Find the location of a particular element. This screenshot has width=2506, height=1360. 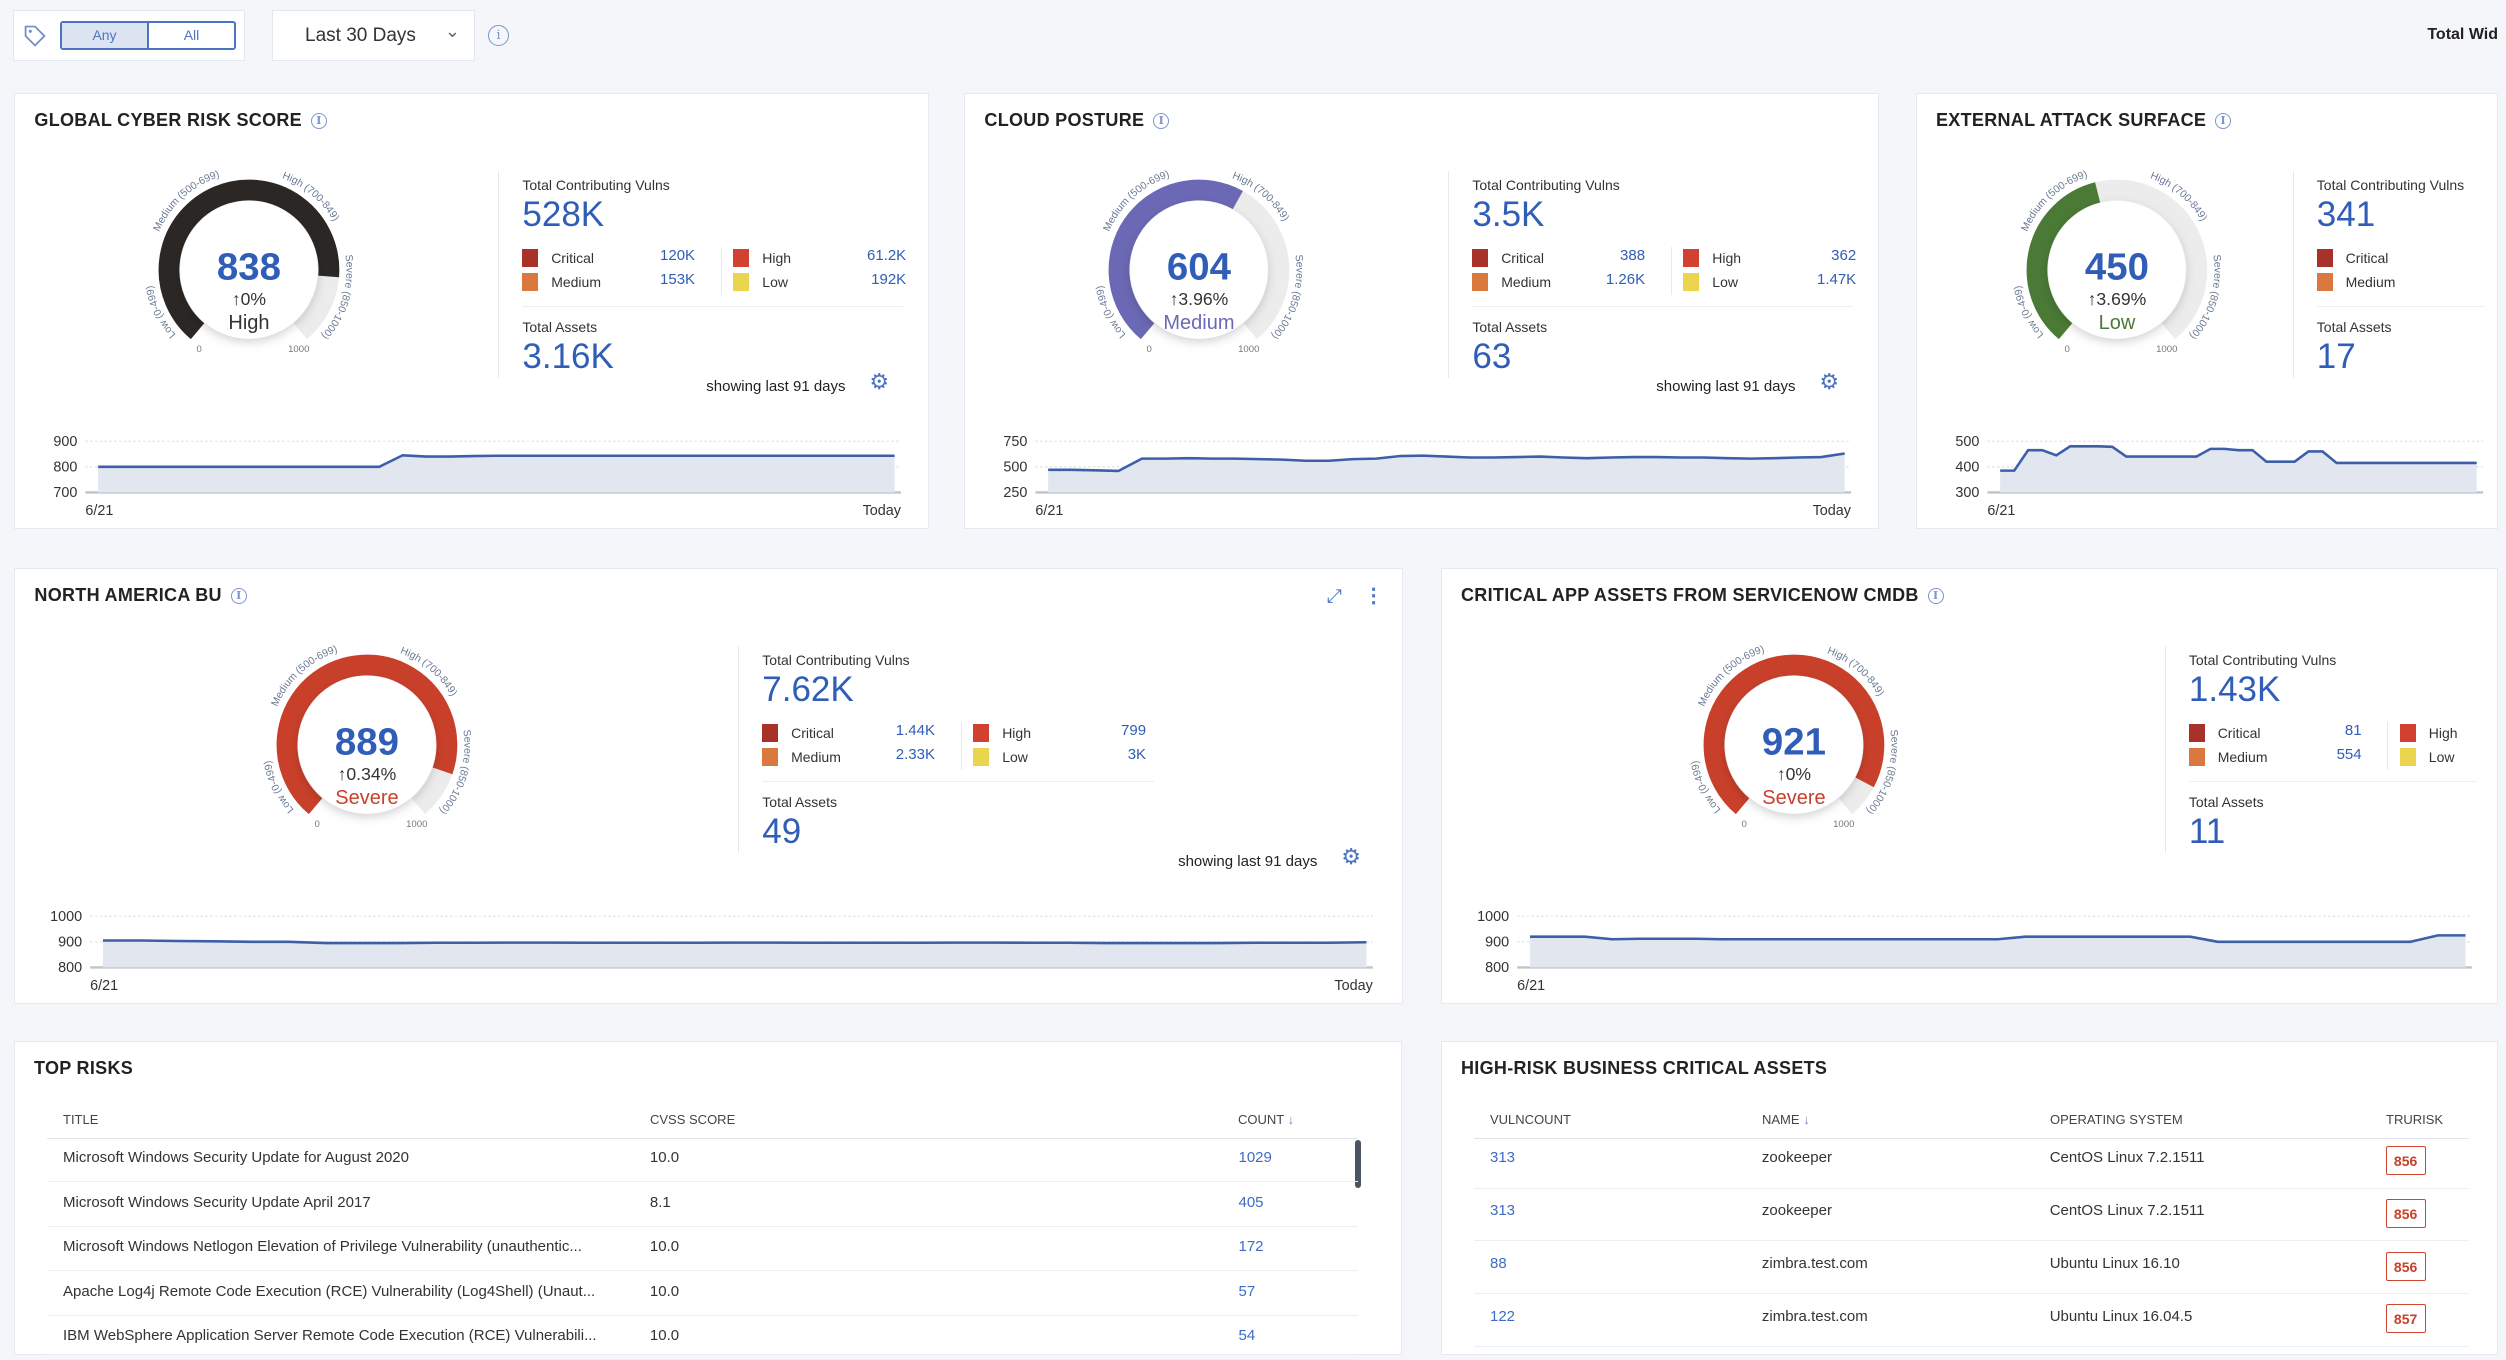

legend-value: 120K is located at coordinates (663, 255).